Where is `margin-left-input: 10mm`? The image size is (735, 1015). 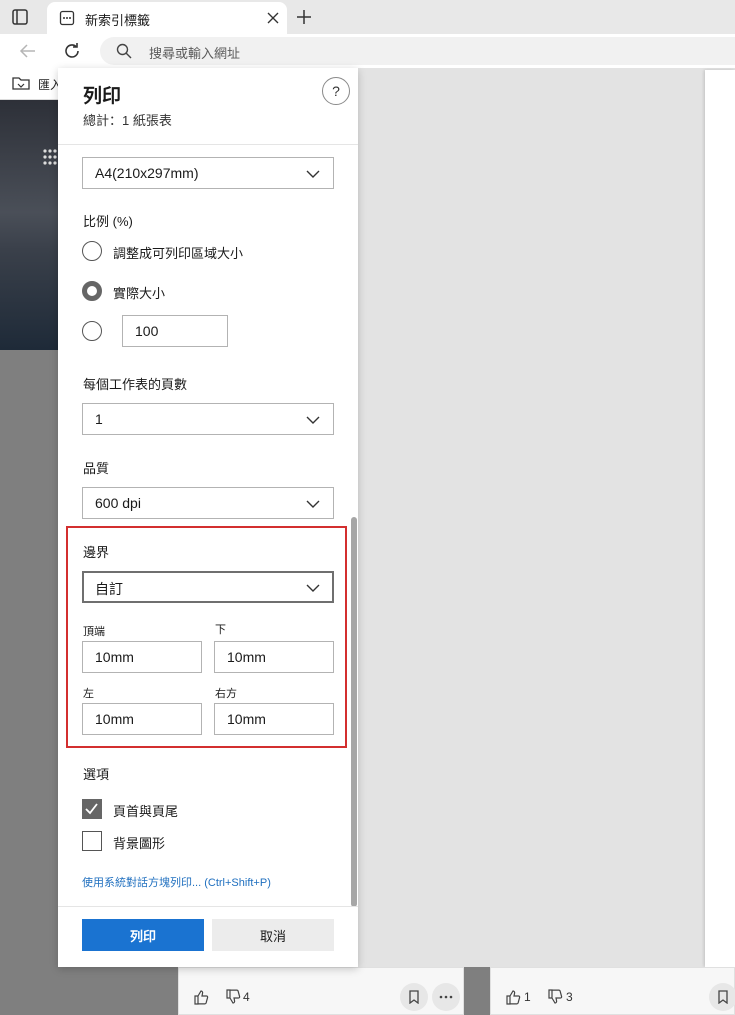 margin-left-input: 10mm is located at coordinates (142, 719).